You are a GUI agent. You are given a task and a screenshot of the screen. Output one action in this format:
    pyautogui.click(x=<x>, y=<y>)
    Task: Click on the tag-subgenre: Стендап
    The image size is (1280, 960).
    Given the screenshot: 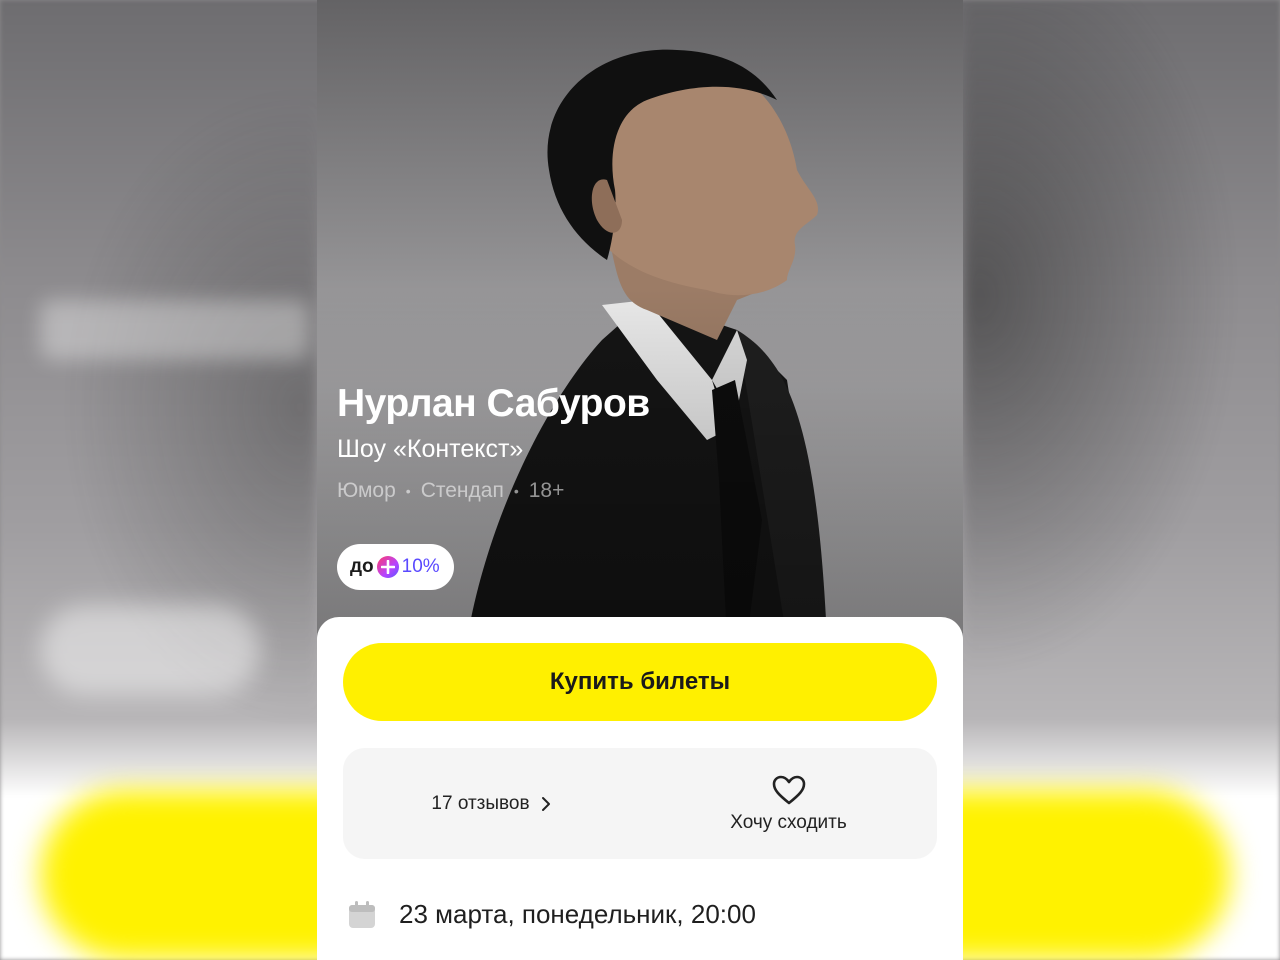 What is the action you would take?
    pyautogui.click(x=462, y=490)
    